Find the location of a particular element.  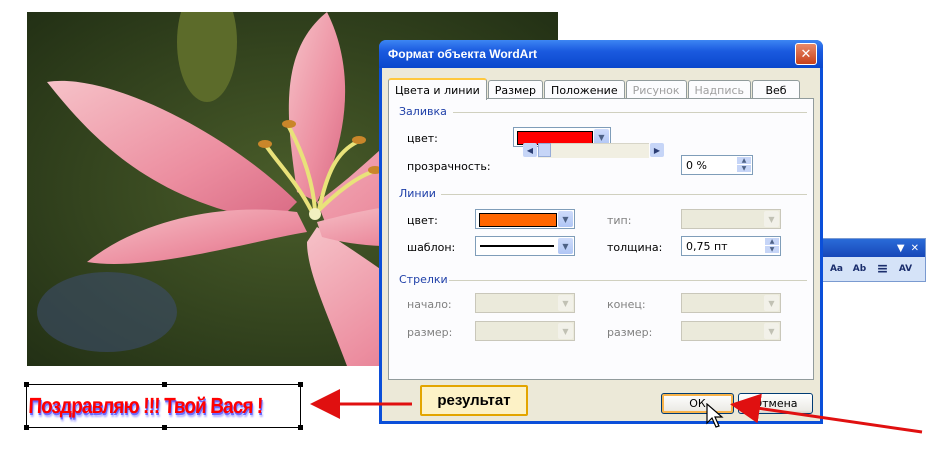

line-type-label: тип: is located at coordinates (619, 220).